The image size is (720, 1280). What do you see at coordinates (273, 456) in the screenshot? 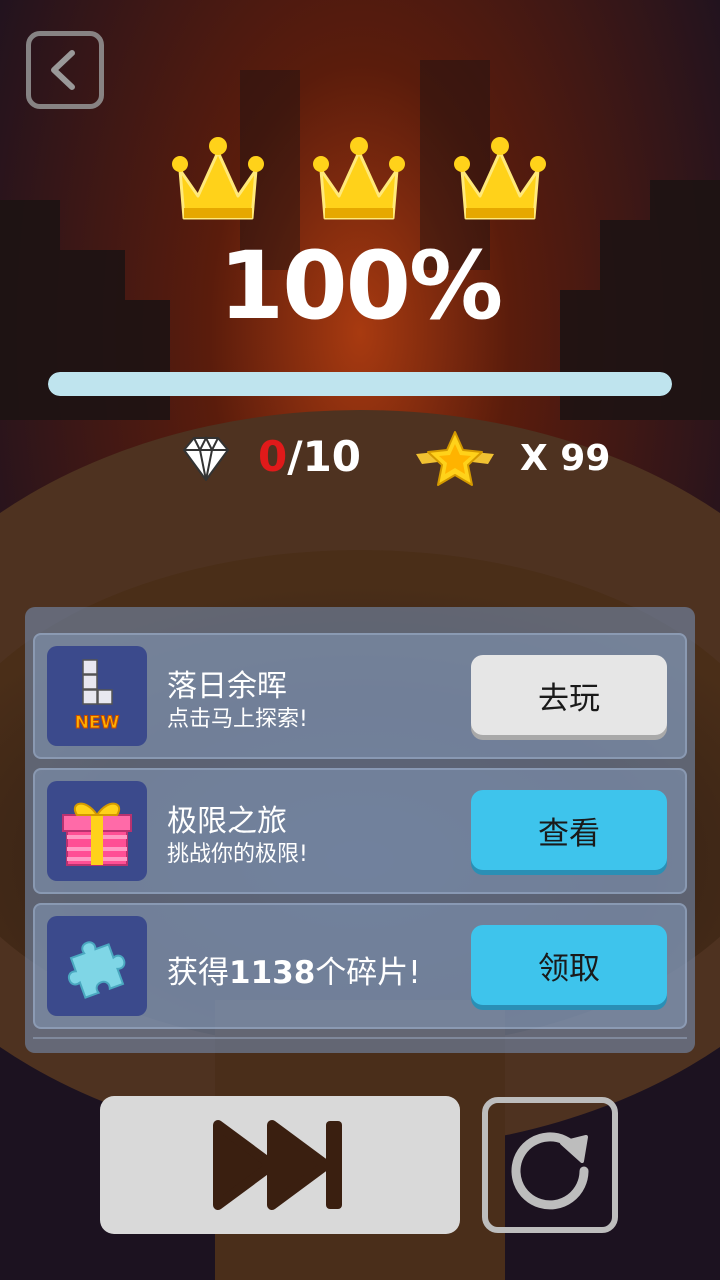
I see `gem-current: 0` at bounding box center [273, 456].